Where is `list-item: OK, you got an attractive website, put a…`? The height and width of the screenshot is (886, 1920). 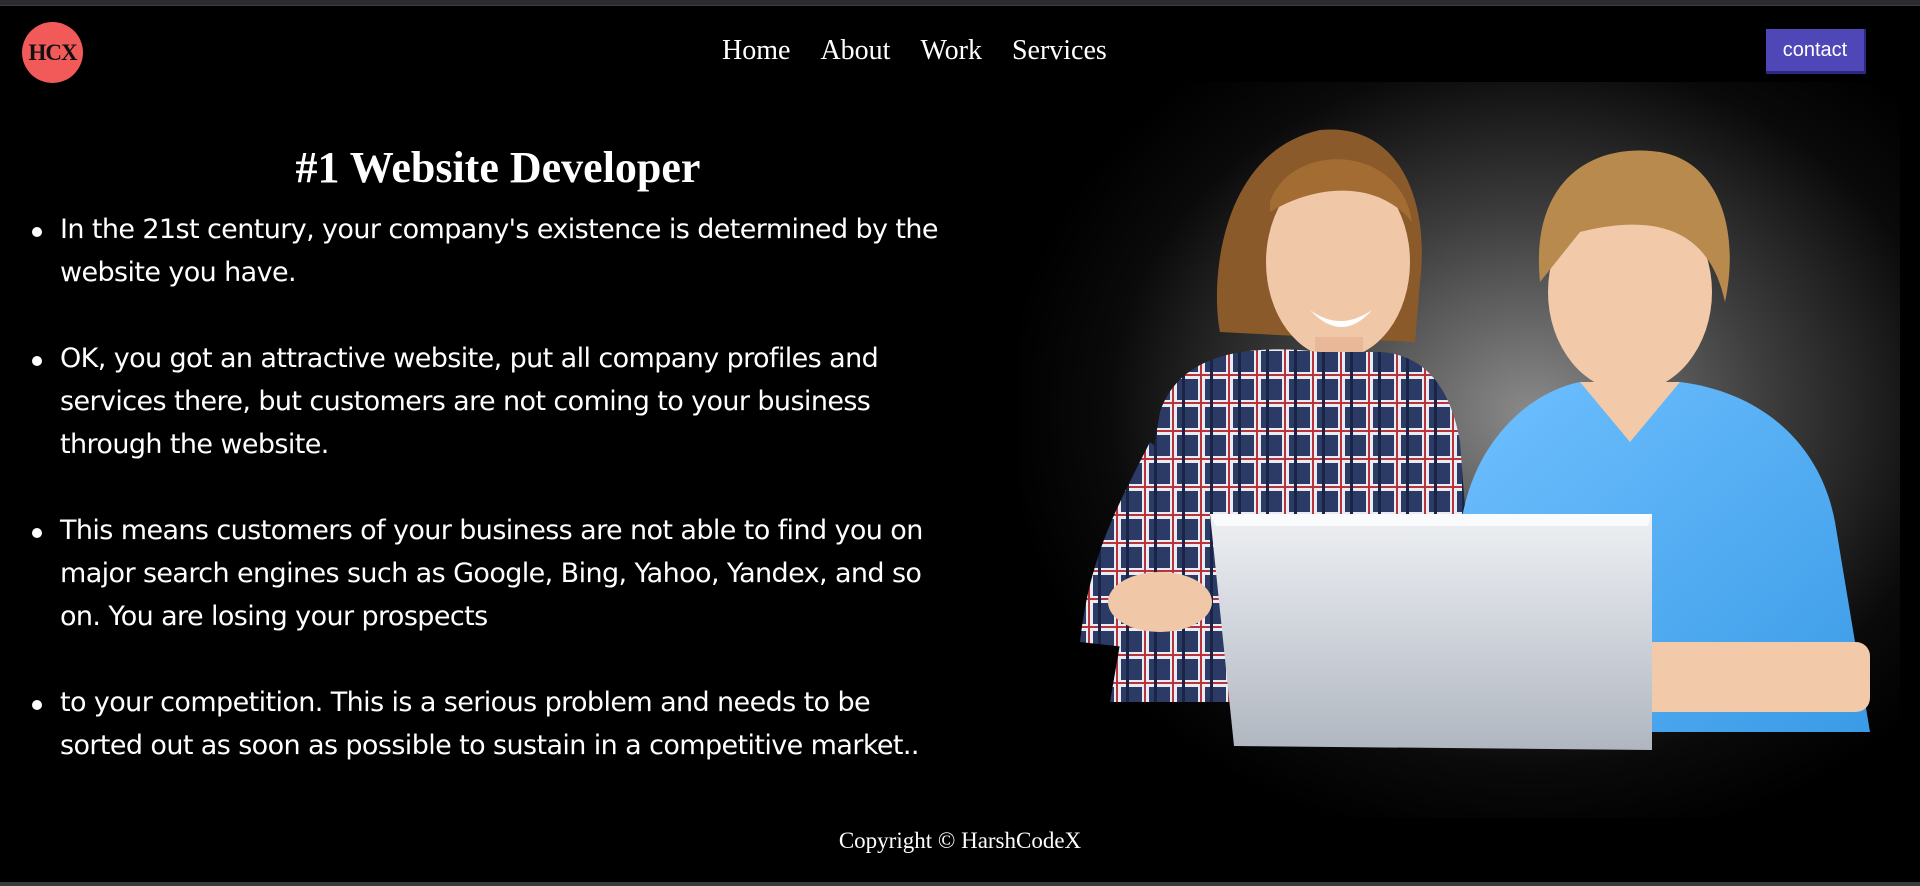
list-item: OK, you got an attractive website, put a… is located at coordinates (491, 401).